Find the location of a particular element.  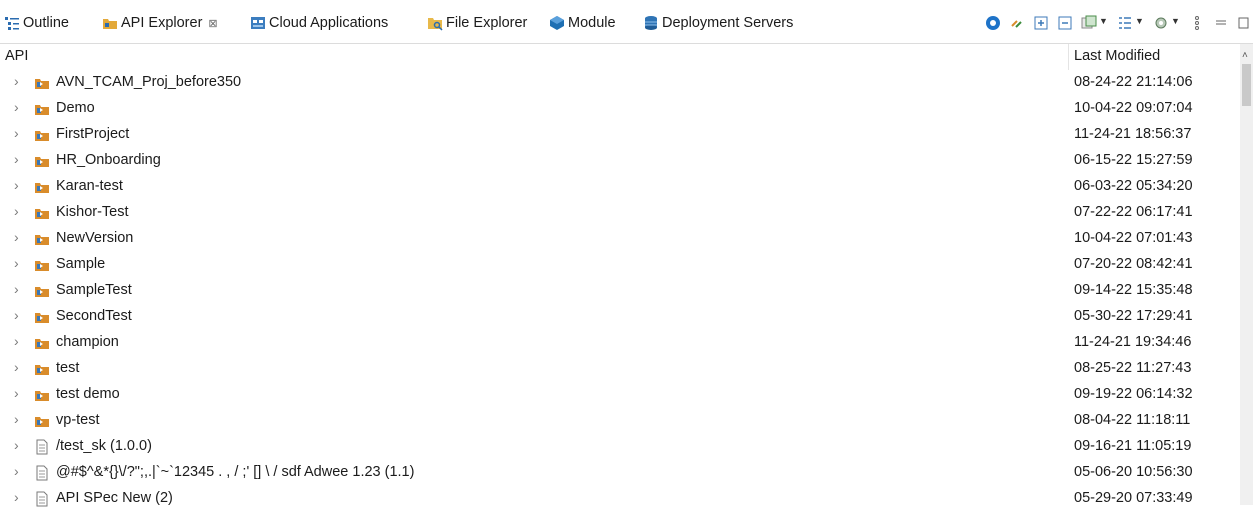

last-modified: 08-25-22 11:27:43 is located at coordinates (1133, 368).